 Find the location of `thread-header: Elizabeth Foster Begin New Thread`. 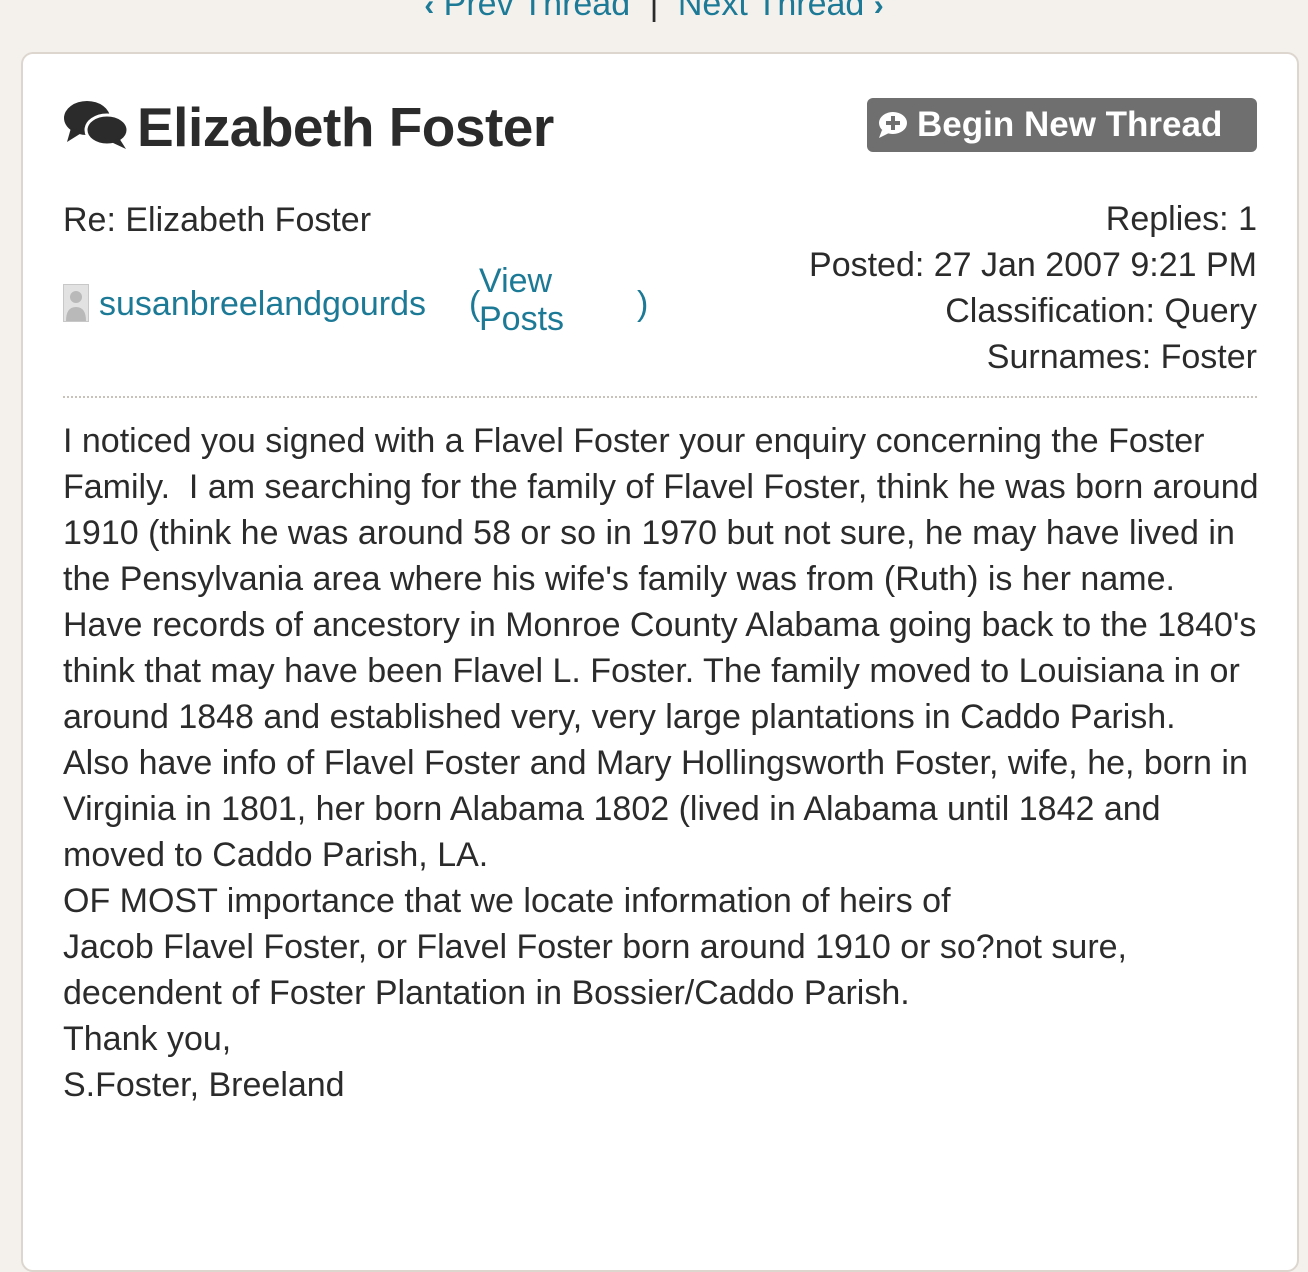

thread-header: Elizabeth Foster Begin New Thread is located at coordinates (660, 127).